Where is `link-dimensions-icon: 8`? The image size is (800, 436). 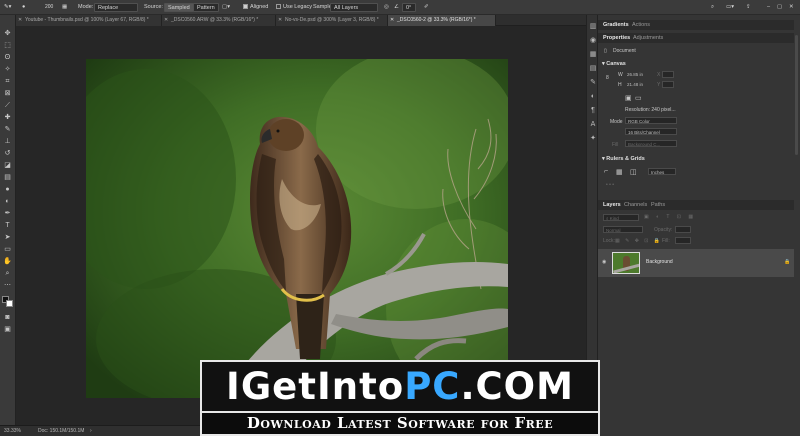
link-dimensions-icon: 8 is located at coordinates (607, 78).